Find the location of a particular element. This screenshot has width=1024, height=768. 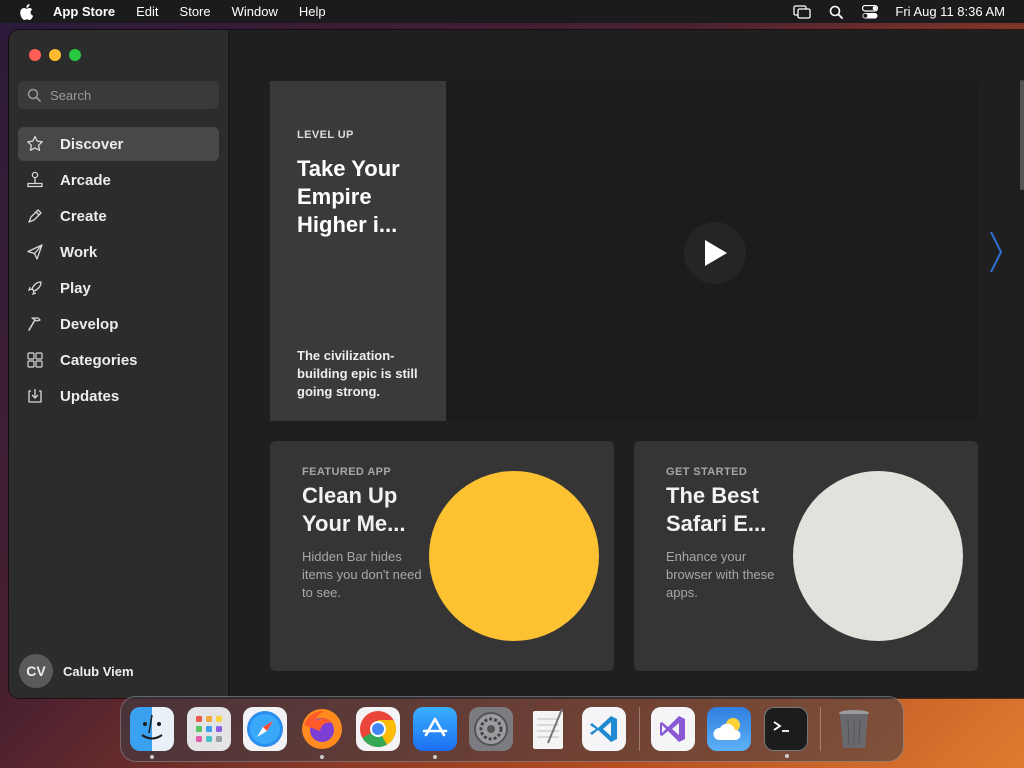

sidebar-item-play: Play is located at coordinates (118, 288).